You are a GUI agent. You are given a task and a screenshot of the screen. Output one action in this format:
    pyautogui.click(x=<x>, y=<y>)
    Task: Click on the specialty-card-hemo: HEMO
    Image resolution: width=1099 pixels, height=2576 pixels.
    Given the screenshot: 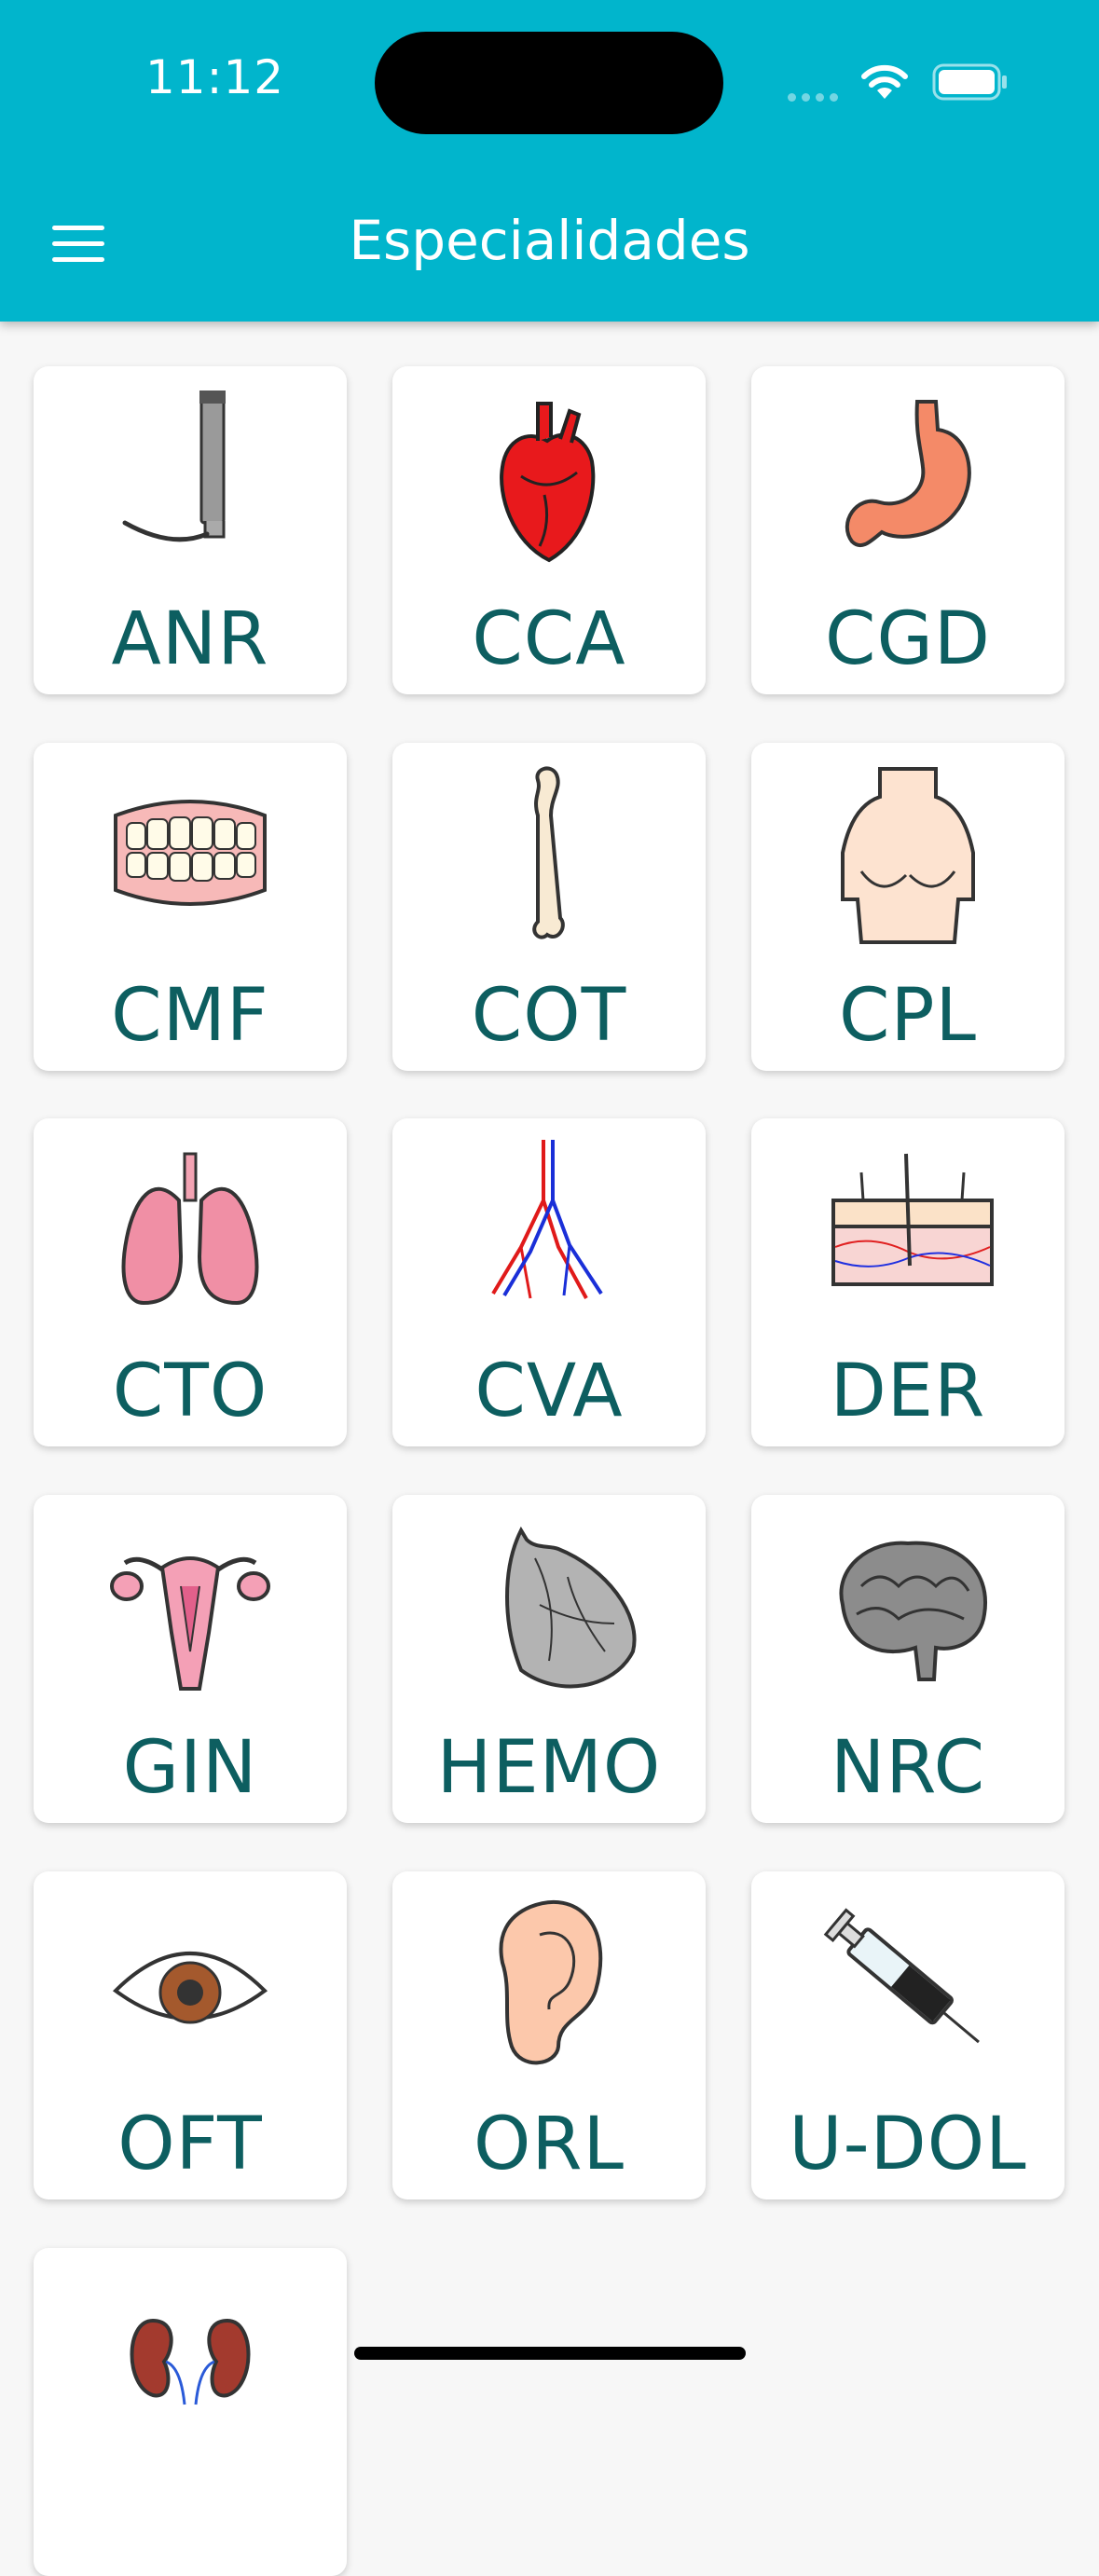 What is the action you would take?
    pyautogui.click(x=549, y=1659)
    